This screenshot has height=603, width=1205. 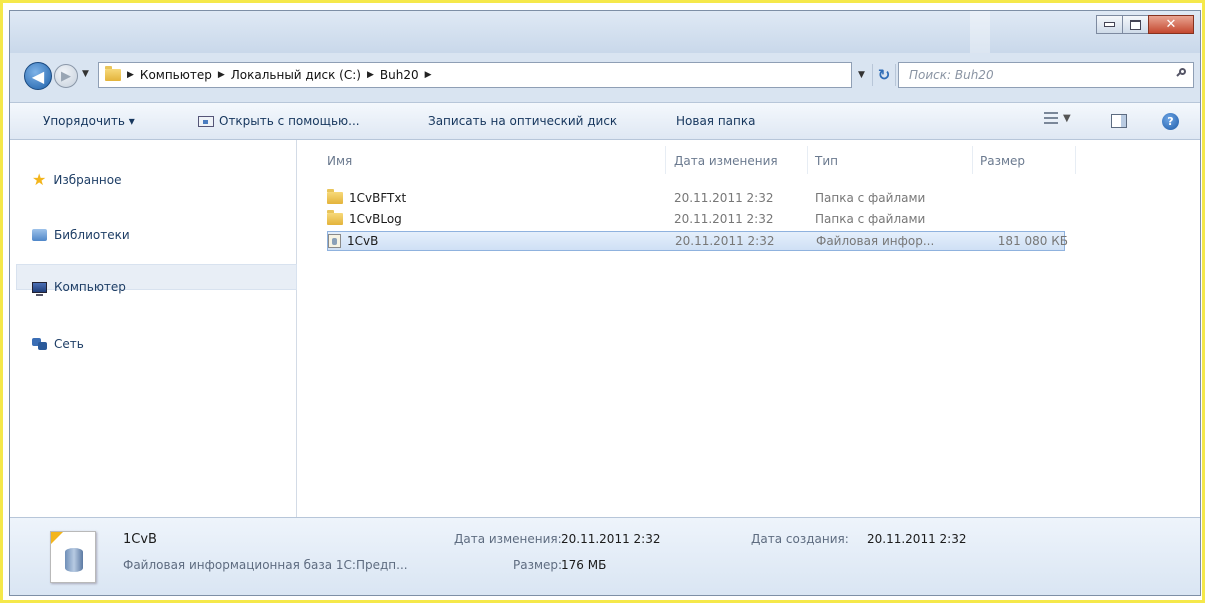 I want to click on details-modified-label: Дата изменения:, so click(x=508, y=539).